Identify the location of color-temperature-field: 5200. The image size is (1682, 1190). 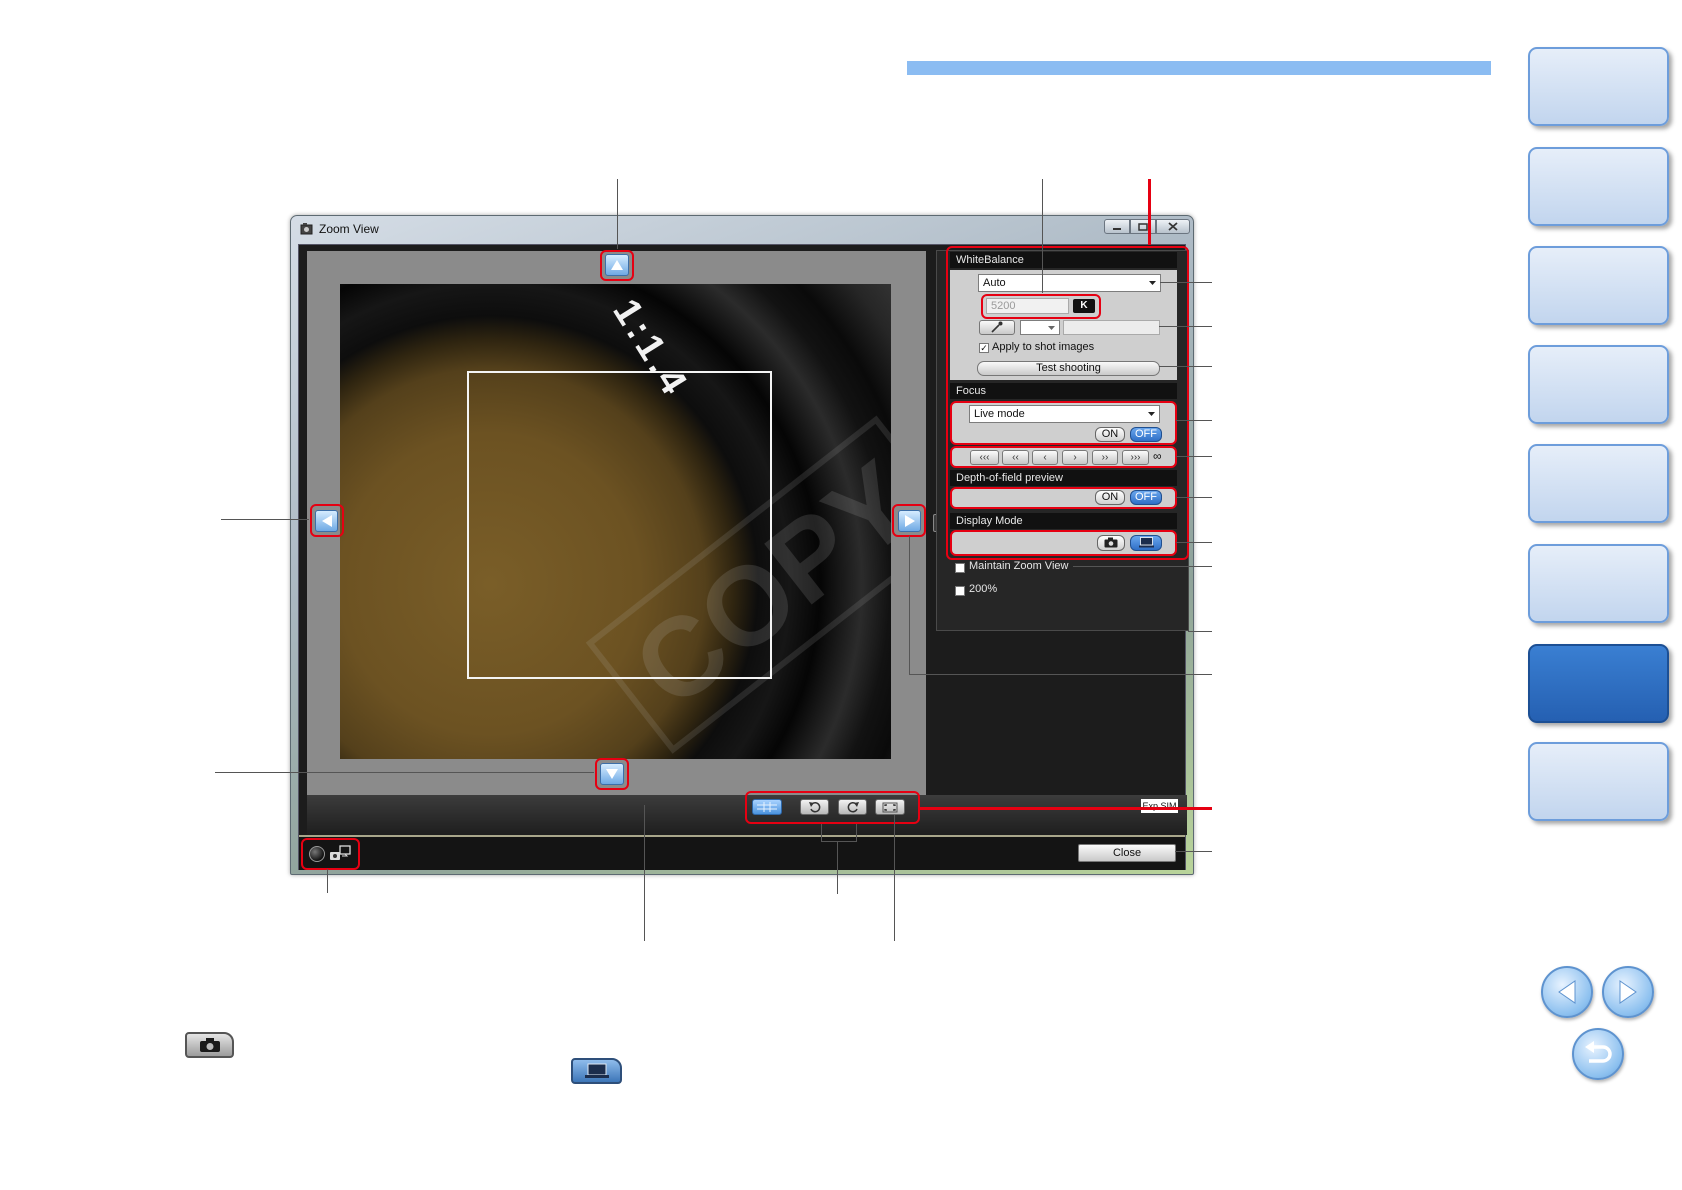
(1027, 306).